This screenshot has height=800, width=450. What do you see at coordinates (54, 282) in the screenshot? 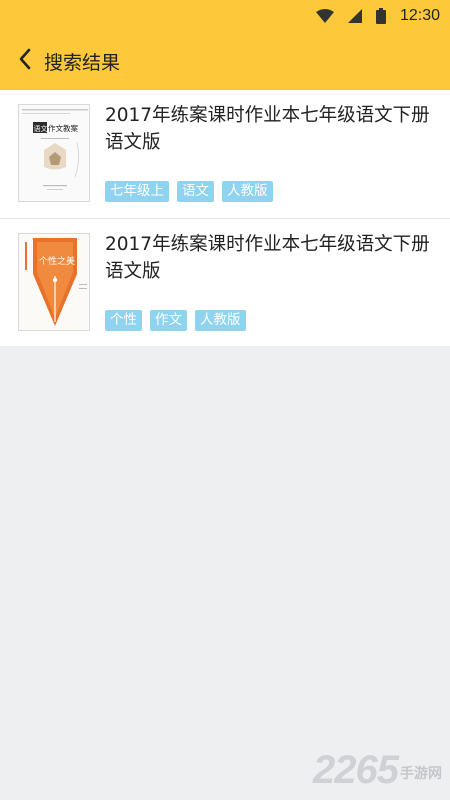
I see `book-cover-image: 个性之美` at bounding box center [54, 282].